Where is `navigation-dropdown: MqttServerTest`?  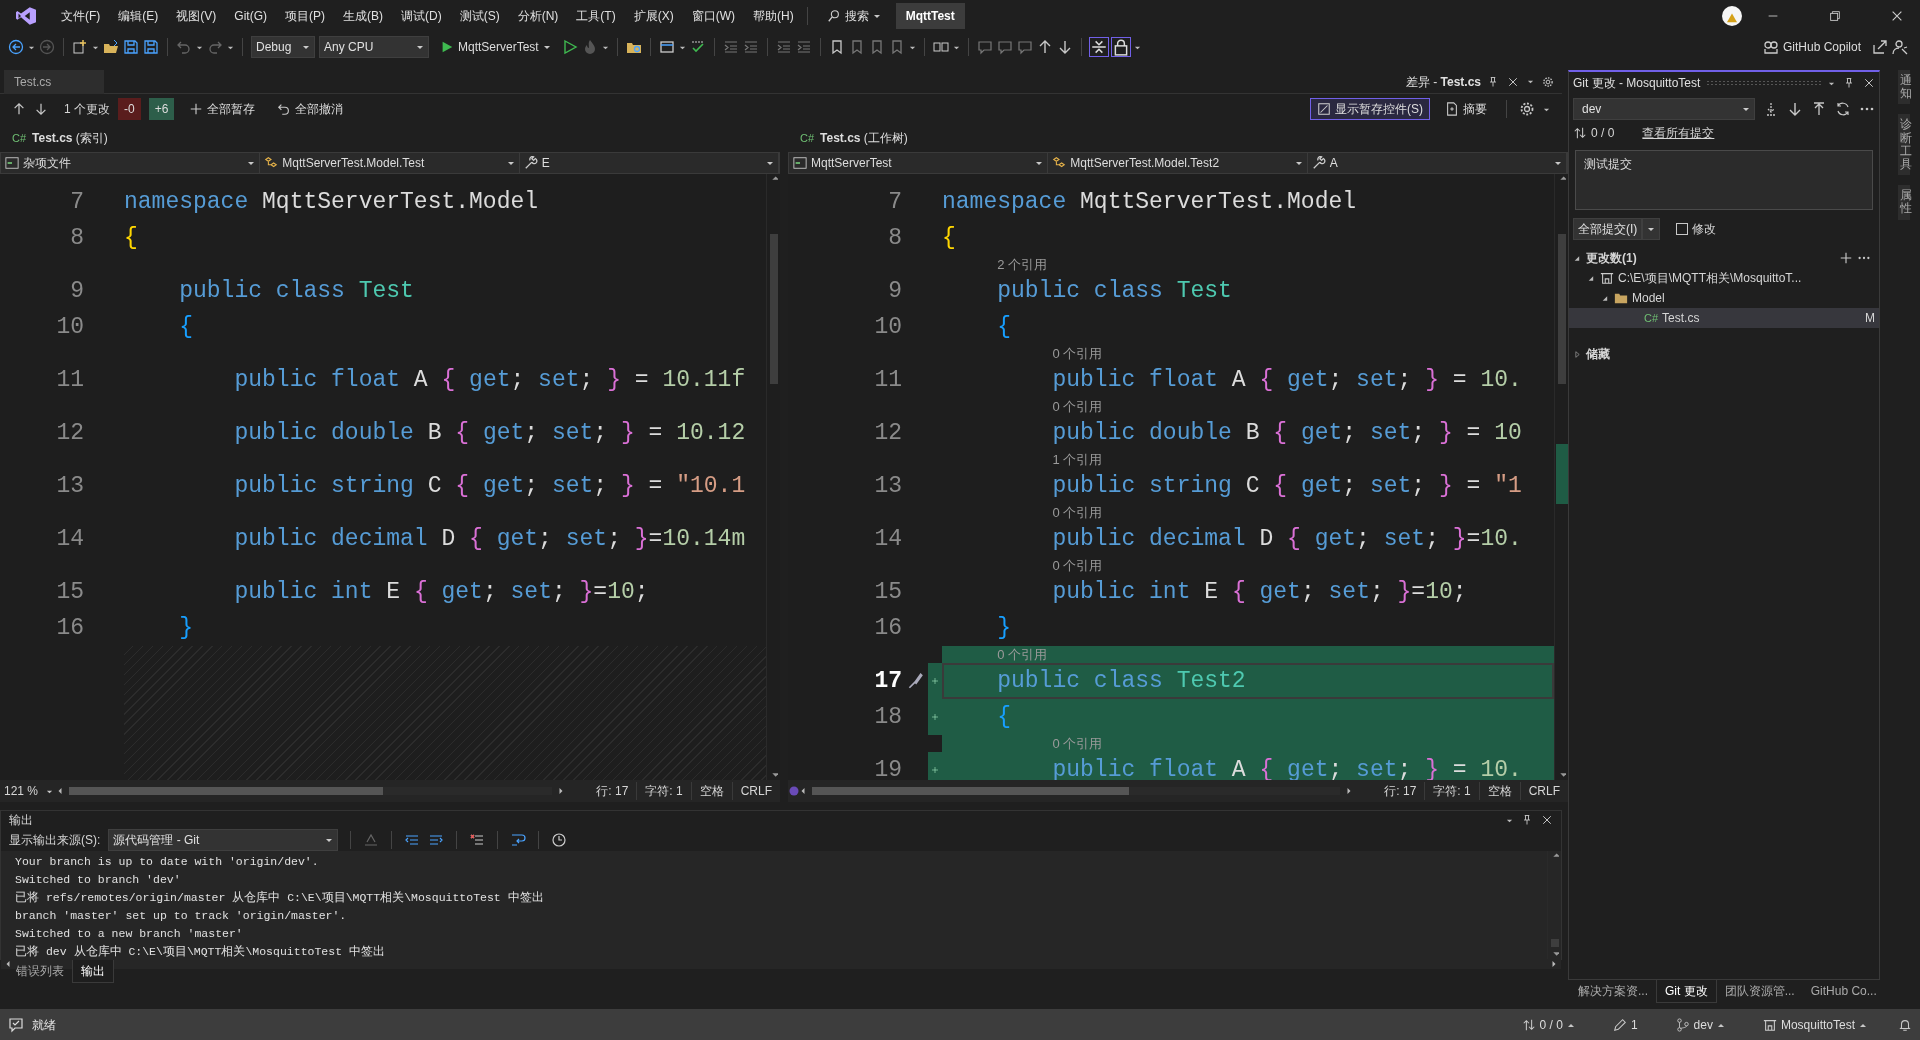 navigation-dropdown: MqttServerTest is located at coordinates (919, 163).